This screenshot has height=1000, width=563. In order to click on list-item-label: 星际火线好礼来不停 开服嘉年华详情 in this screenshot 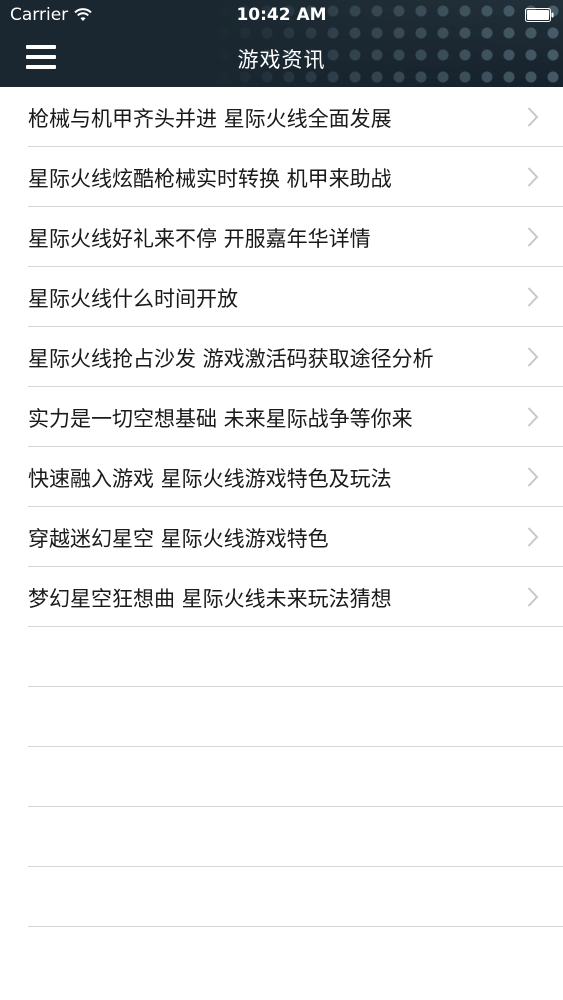, I will do `click(199, 239)`.